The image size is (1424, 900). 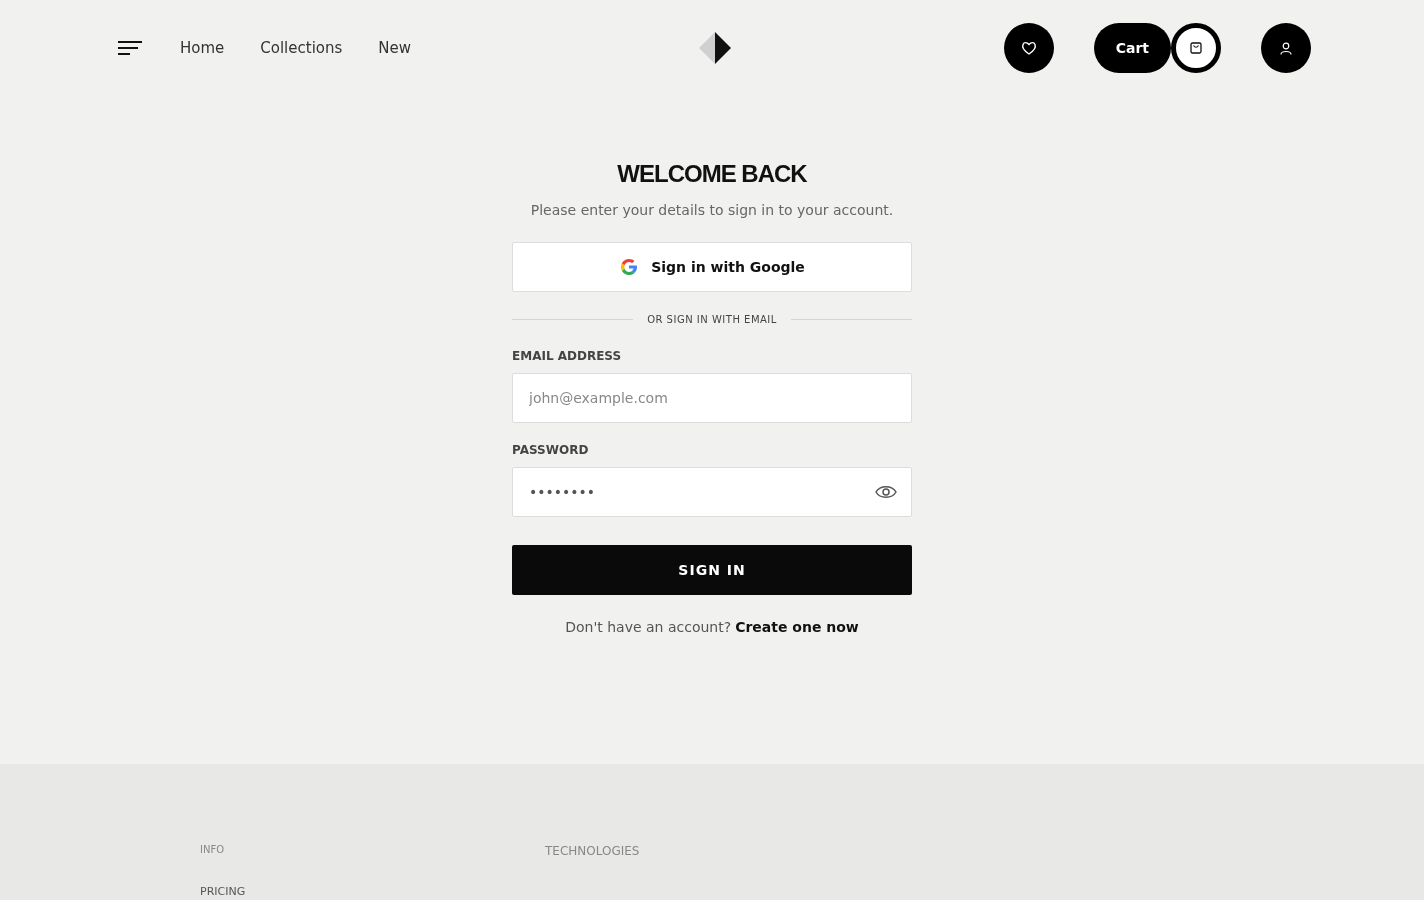 I want to click on page-title: WELCOME BACK, so click(x=712, y=174).